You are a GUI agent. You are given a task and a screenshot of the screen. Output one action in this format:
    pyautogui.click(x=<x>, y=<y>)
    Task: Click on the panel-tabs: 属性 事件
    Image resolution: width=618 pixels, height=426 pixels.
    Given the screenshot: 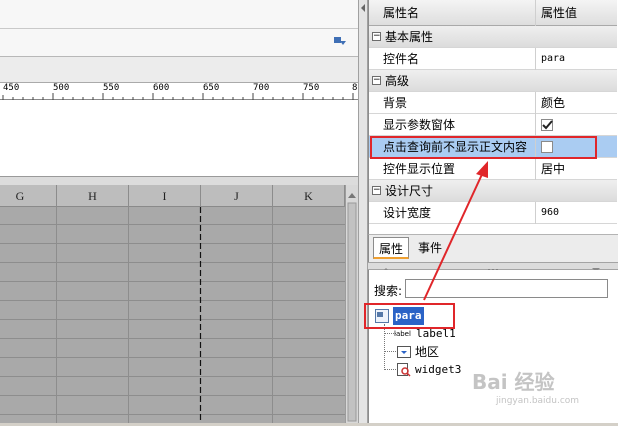 What is the action you would take?
    pyautogui.click(x=493, y=248)
    